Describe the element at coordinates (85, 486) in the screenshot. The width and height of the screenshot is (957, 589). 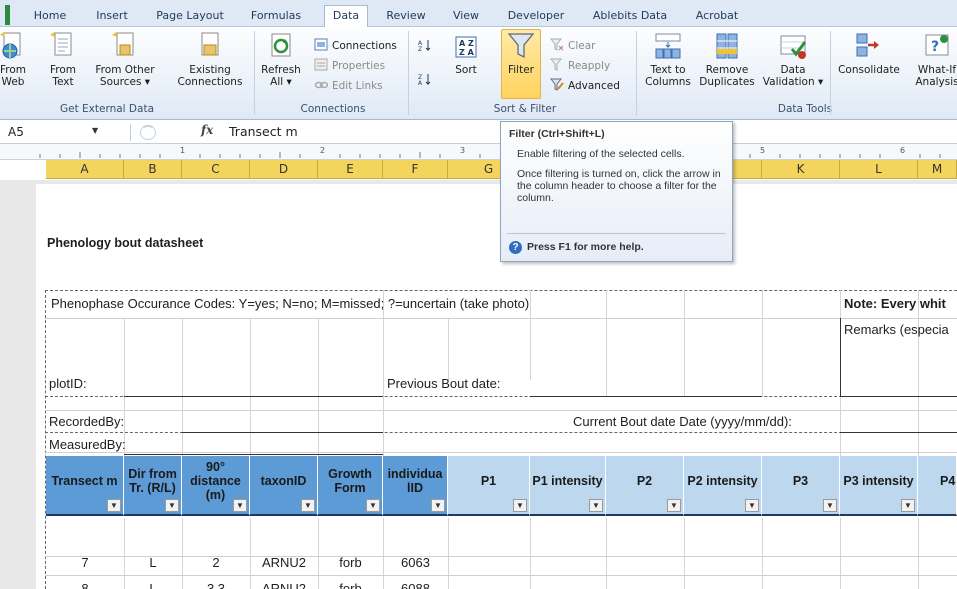
I see `header-transect-m: Transect m ▼` at that location.